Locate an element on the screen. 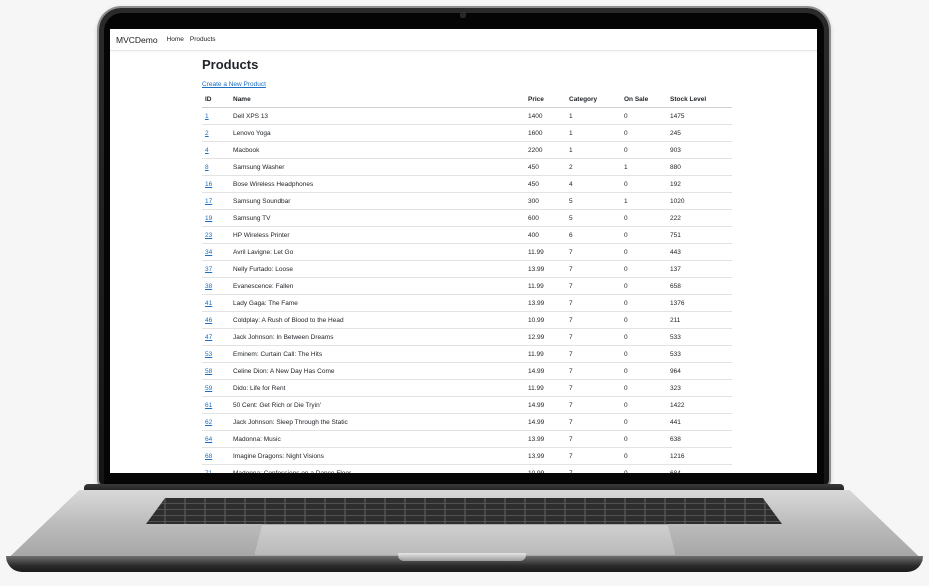  column-header-price: Price is located at coordinates (545, 100).